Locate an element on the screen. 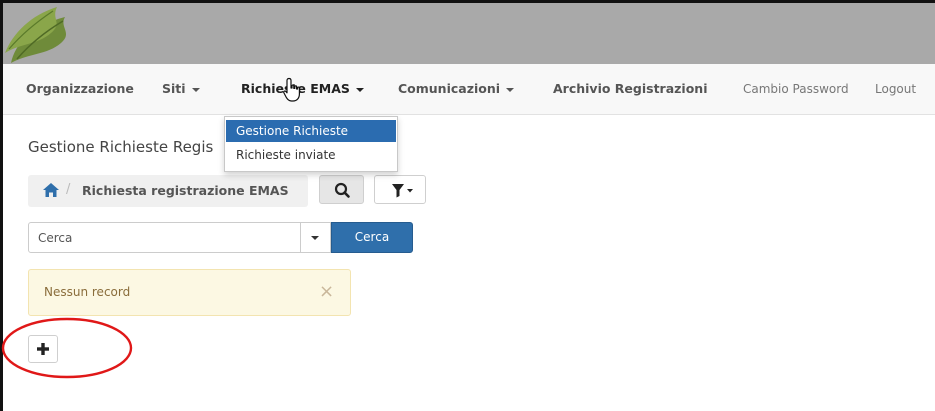 This screenshot has width=935, height=411. search-toggle-button is located at coordinates (341, 189).